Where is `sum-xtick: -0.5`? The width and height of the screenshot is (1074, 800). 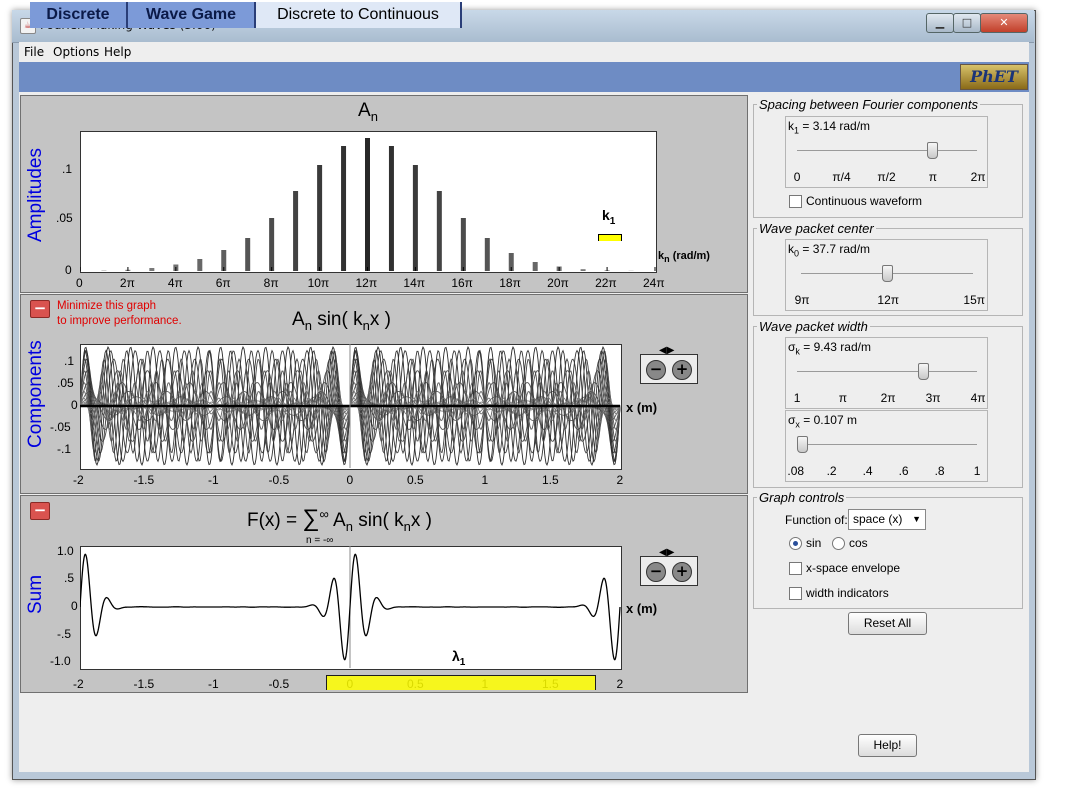
sum-xtick: -0.5 is located at coordinates (279, 684).